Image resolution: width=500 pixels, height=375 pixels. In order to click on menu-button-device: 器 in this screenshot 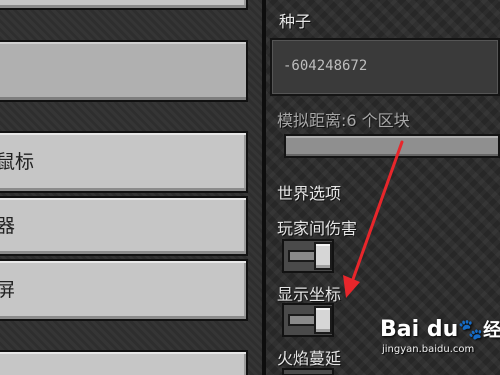, I will do `click(124, 226)`.